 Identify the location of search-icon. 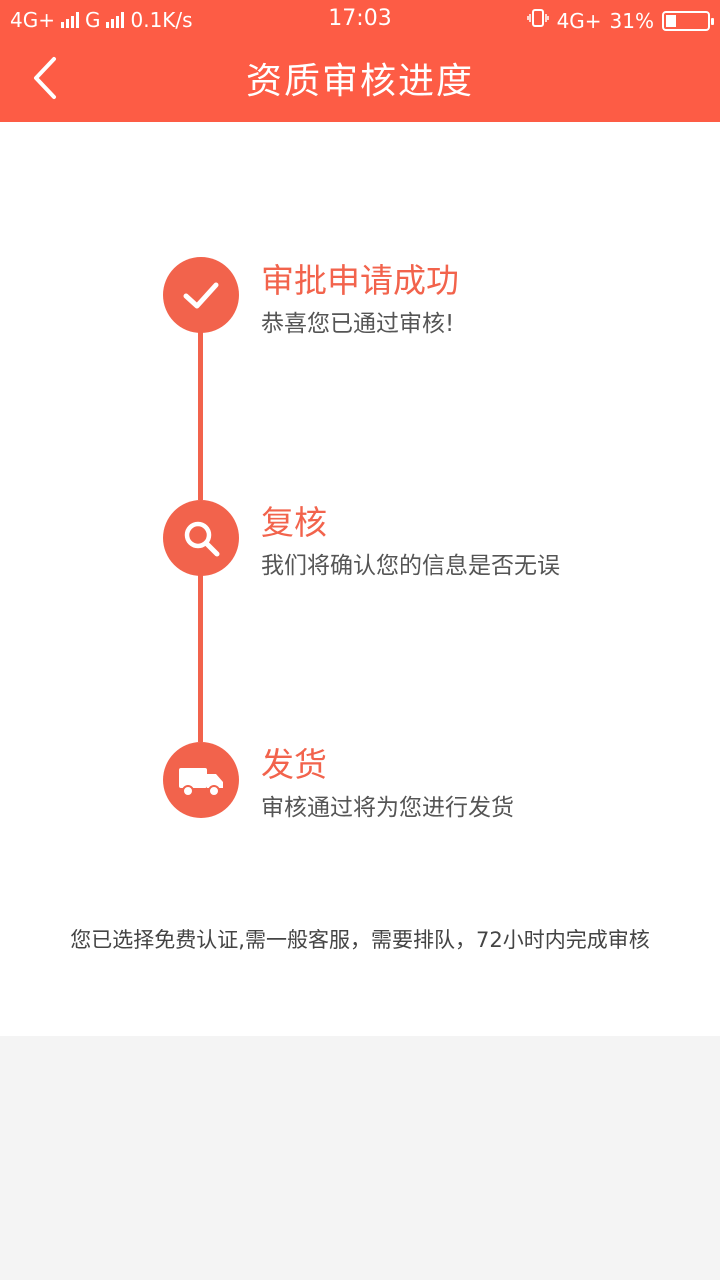
(202, 539).